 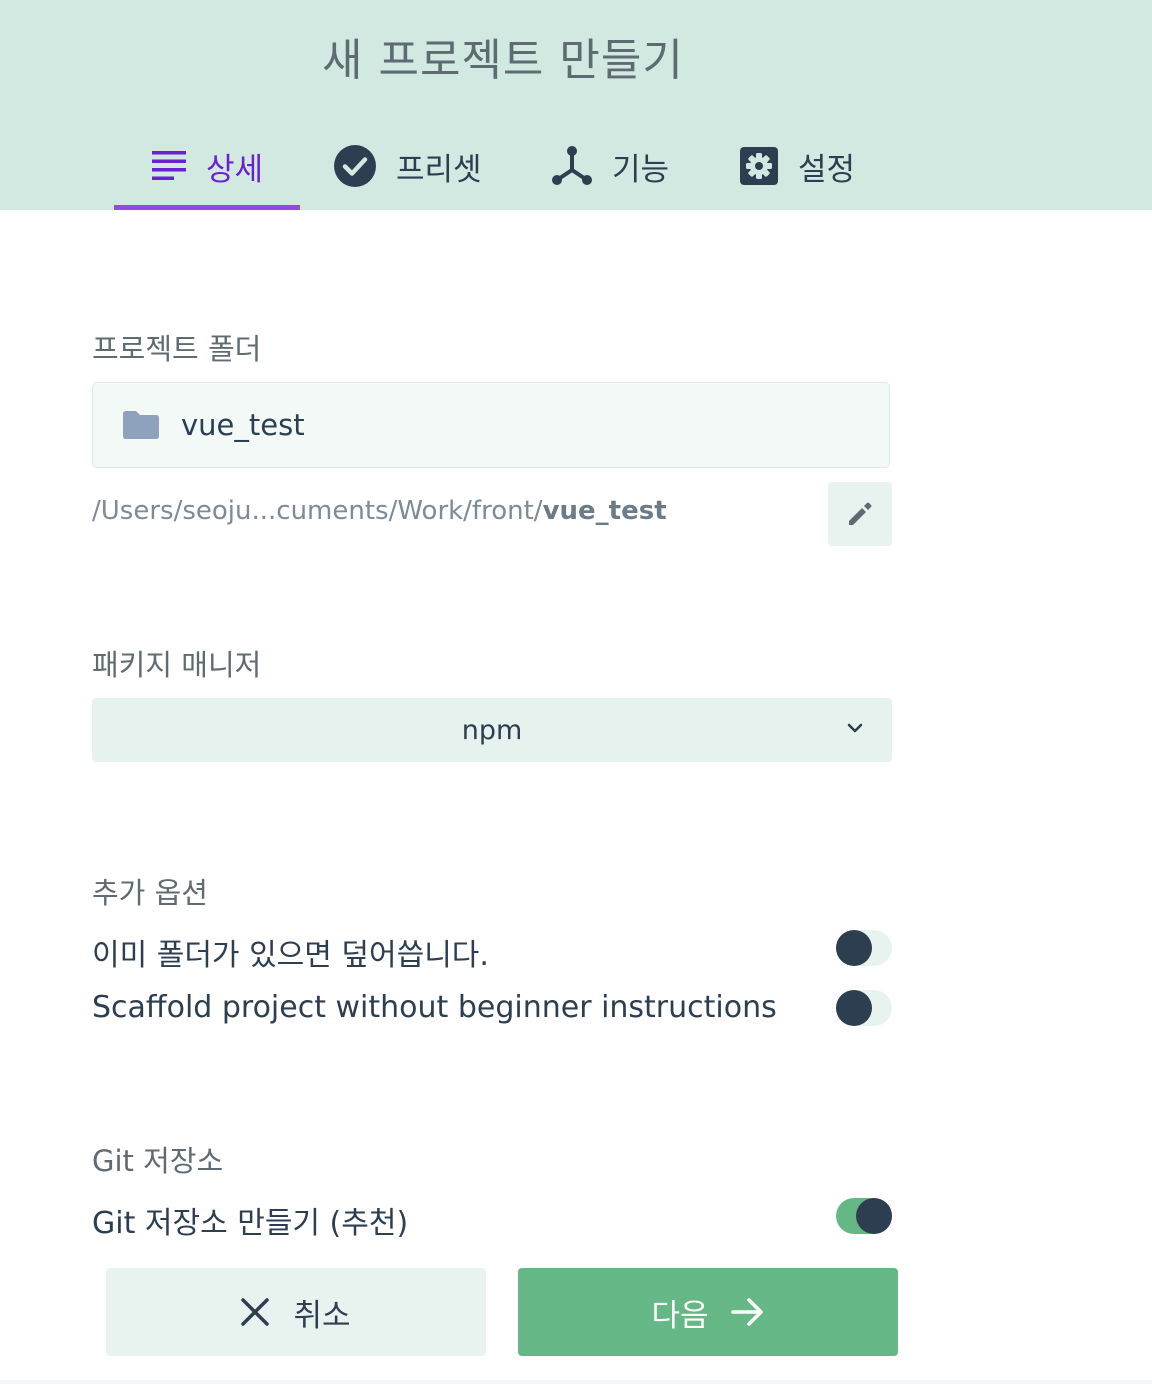 What do you see at coordinates (177, 349) in the screenshot?
I see `project-folder-label: 프로젝트 폴더` at bounding box center [177, 349].